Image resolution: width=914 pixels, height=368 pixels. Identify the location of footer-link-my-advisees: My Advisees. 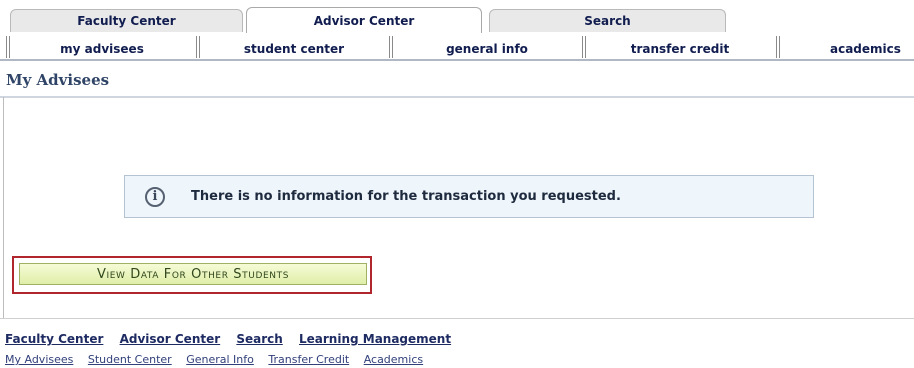
(39, 359).